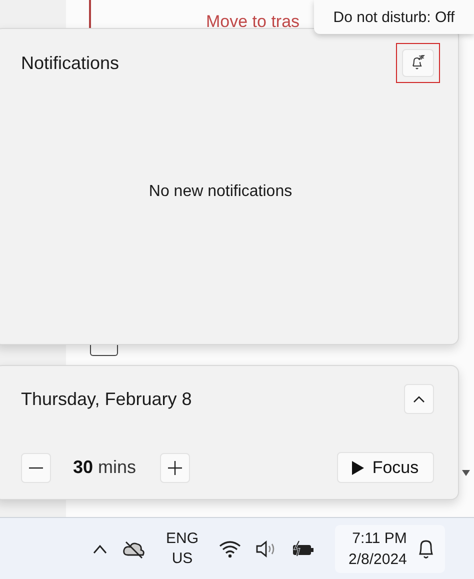  Describe the element at coordinates (106, 399) in the screenshot. I see `calendar-date: Thursday, February 8` at that location.